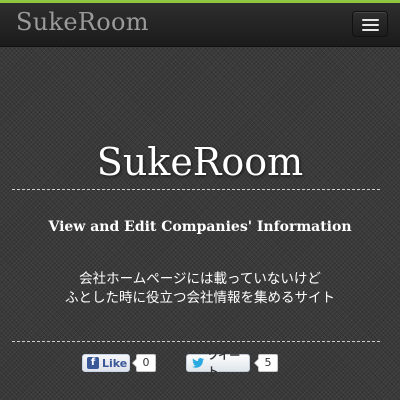 Image resolution: width=400 pixels, height=400 pixels. I want to click on hero-description: 会社ホームページには載っていないけど ふとした時に役立つ会社情報を集めるサイト, so click(200, 289).